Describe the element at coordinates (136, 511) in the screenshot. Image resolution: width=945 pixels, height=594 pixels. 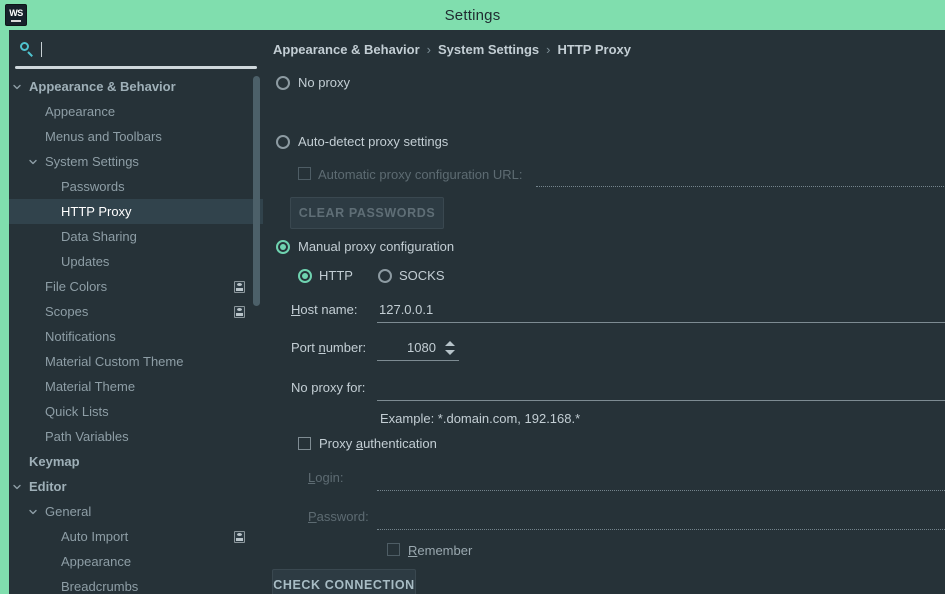
I see `sidebar-item-general: General` at that location.